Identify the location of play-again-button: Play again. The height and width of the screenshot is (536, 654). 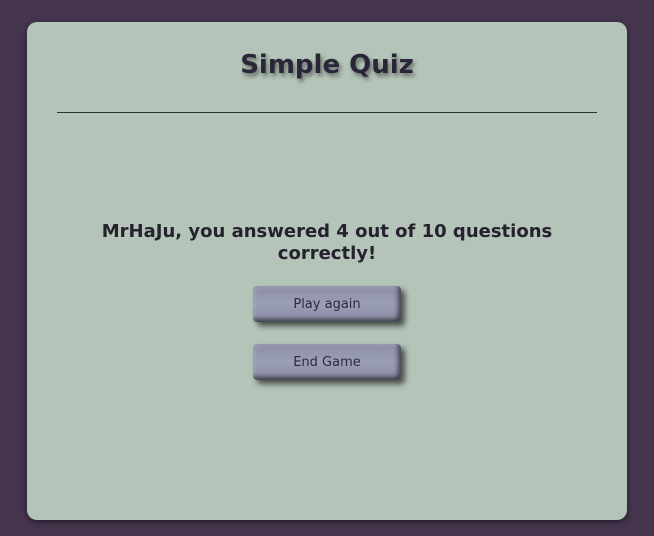
(327, 304).